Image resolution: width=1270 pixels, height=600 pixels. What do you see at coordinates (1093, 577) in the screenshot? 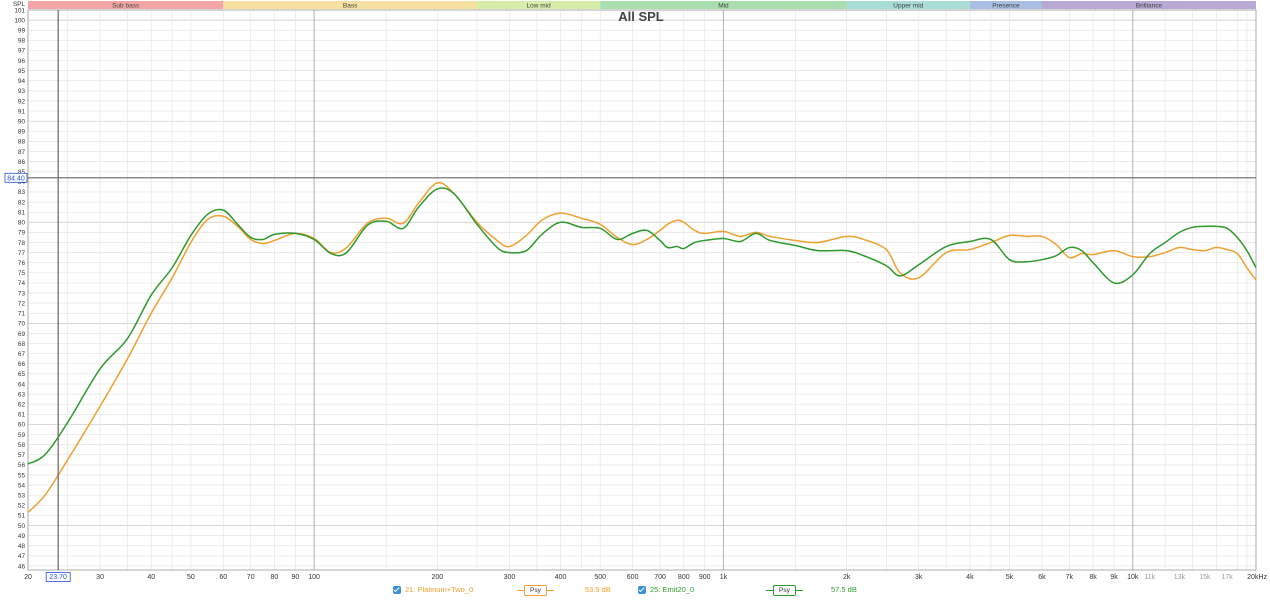
I see `x-tick-label: 8k` at bounding box center [1093, 577].